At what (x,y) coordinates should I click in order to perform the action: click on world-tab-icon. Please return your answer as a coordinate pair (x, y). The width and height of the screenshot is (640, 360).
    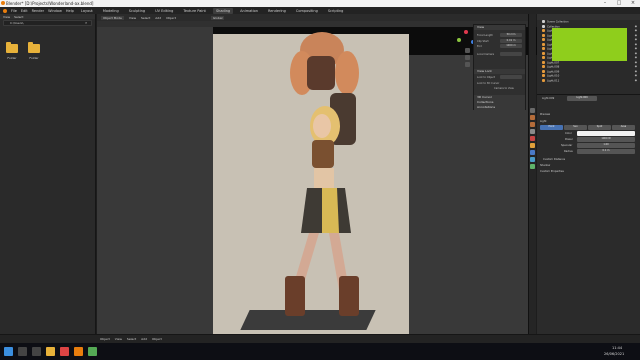
    Looking at the image, I should click on (532, 138).